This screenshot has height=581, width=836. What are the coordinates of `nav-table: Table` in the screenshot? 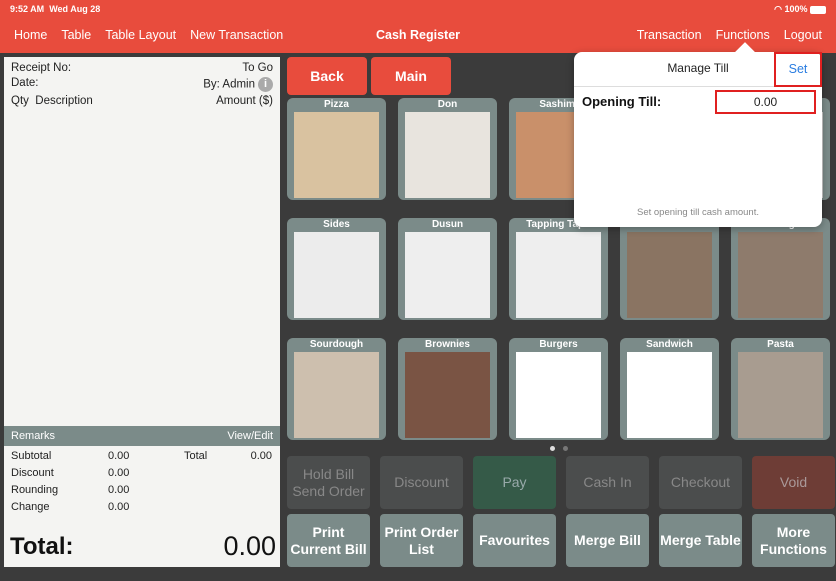 It's located at (76, 35).